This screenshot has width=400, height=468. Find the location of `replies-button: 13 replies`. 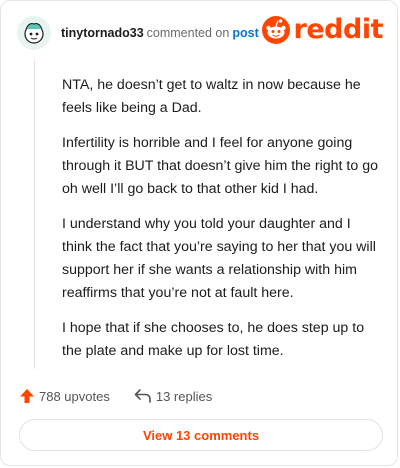

replies-button: 13 replies is located at coordinates (173, 396).